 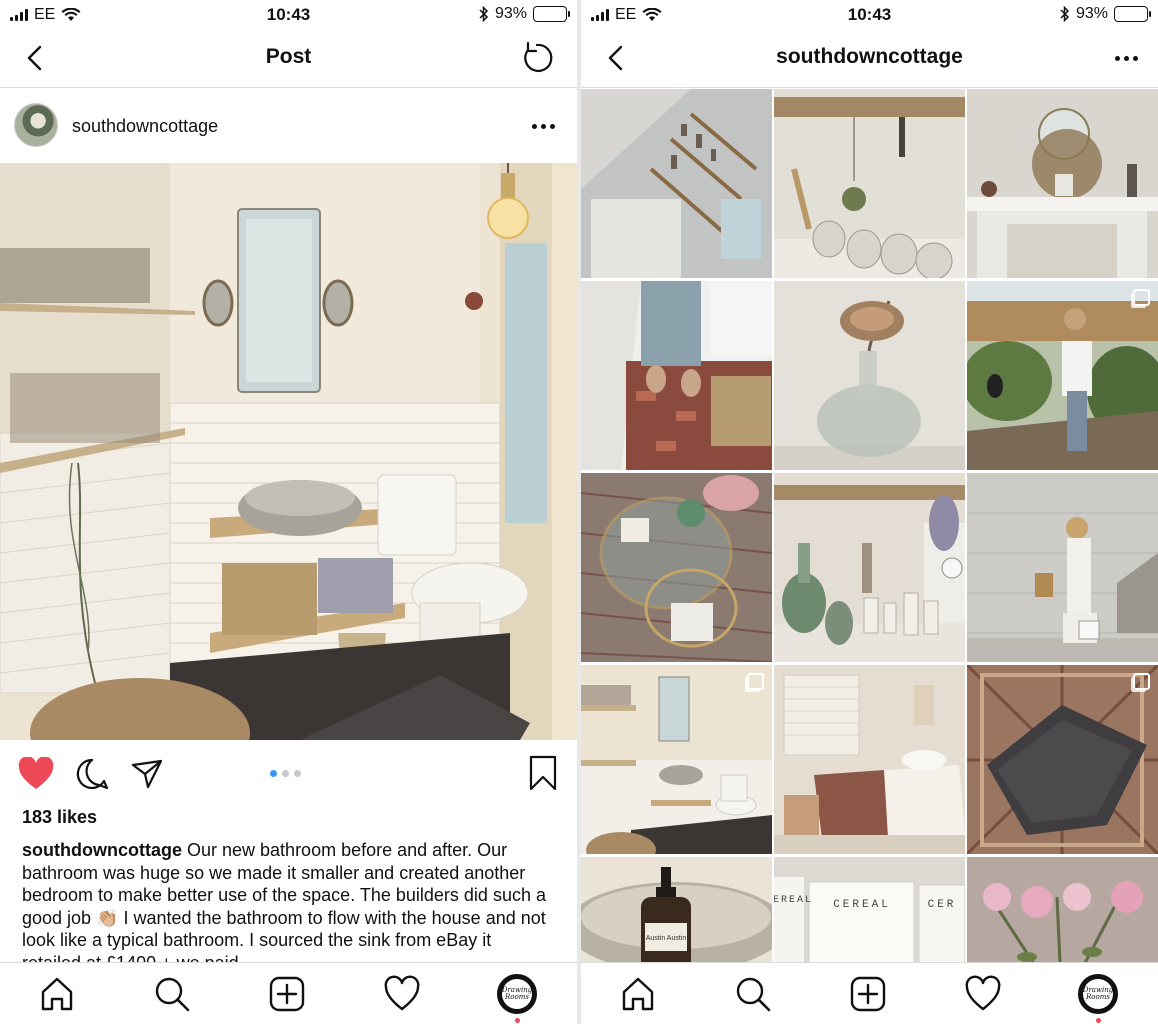 I want to click on carousel-indicator, so click(x=285, y=773).